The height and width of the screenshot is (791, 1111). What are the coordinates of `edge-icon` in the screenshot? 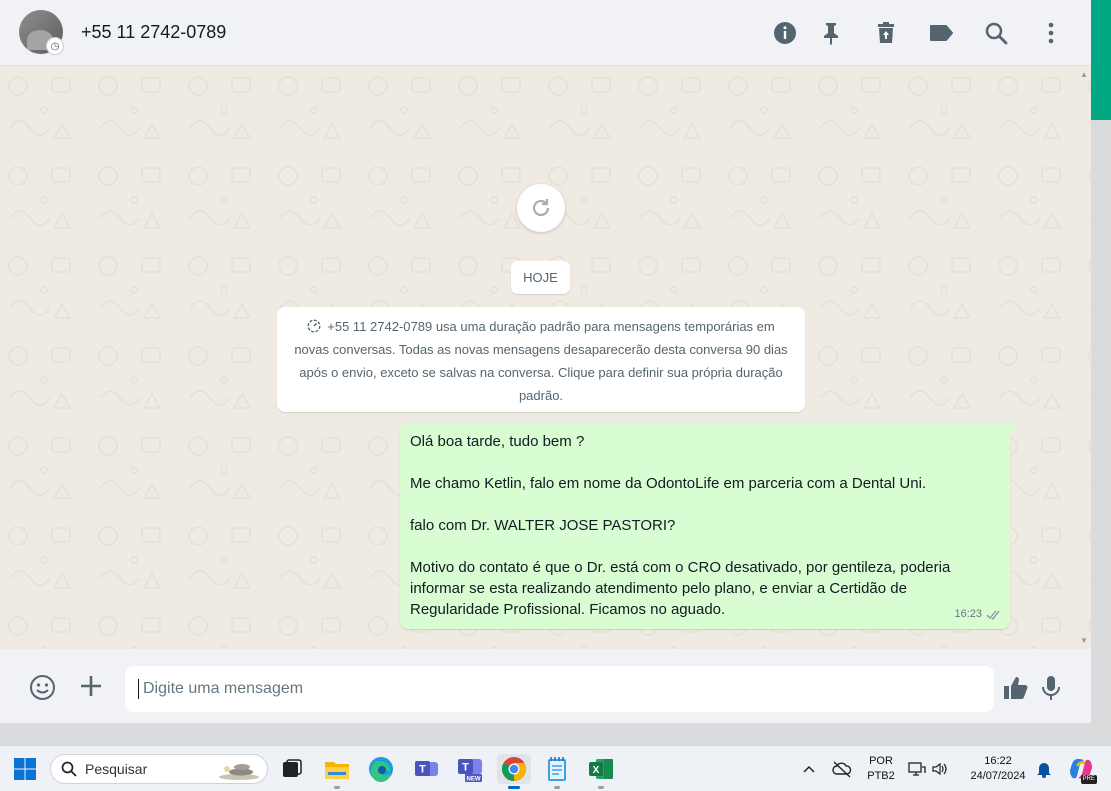 It's located at (381, 769).